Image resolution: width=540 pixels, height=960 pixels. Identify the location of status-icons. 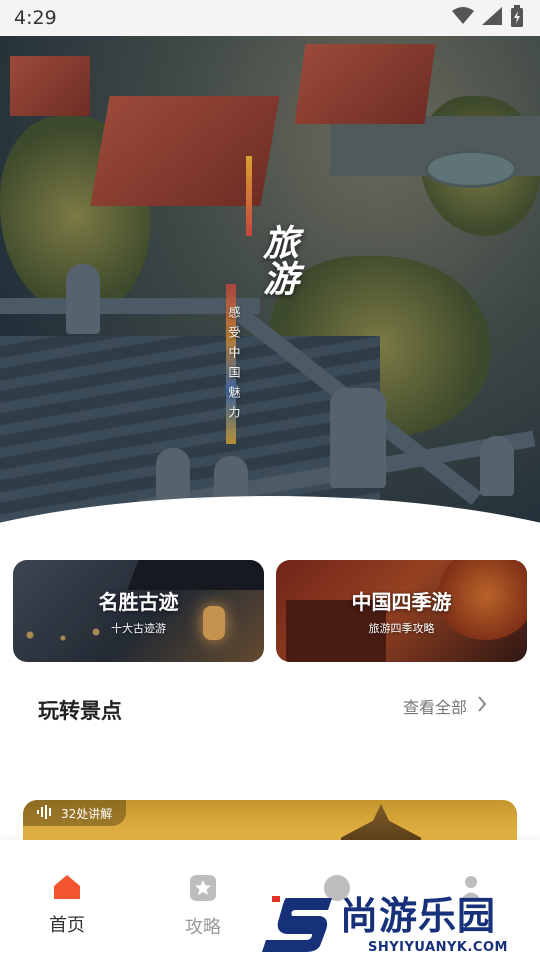
(488, 18).